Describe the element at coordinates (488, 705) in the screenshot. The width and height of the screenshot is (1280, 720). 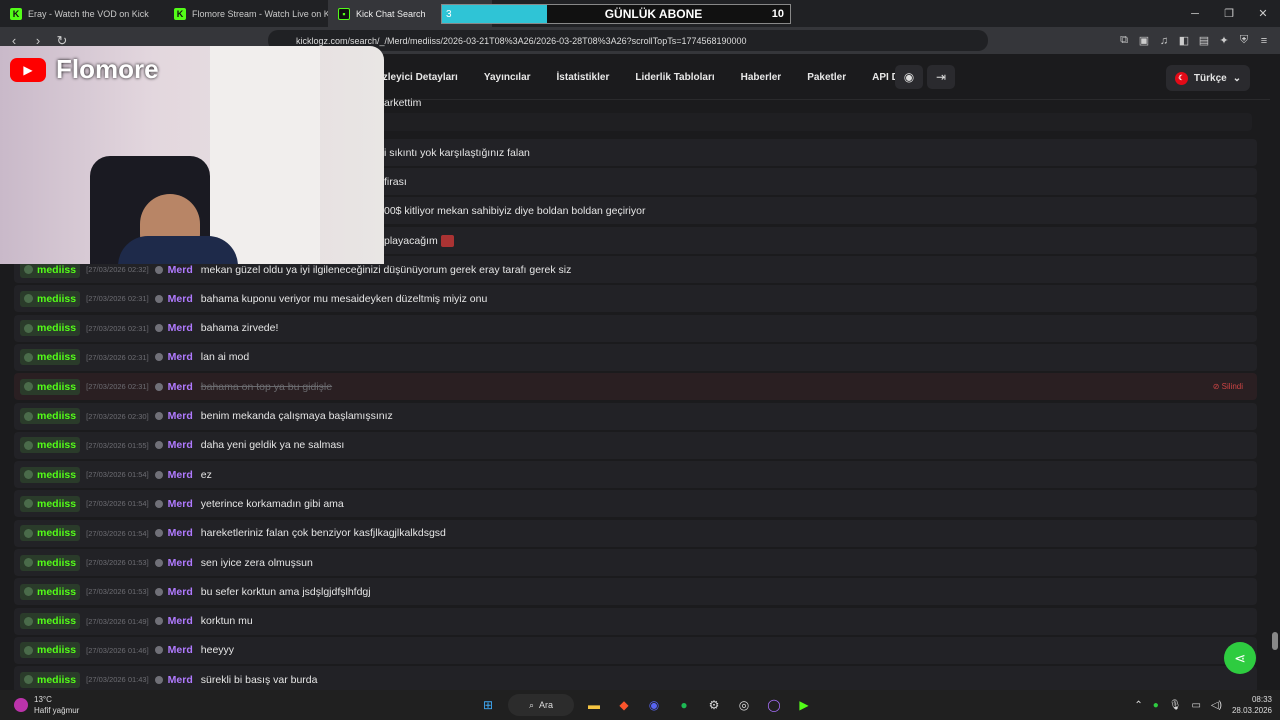
I see `windows-start-icon: ⊞` at that location.